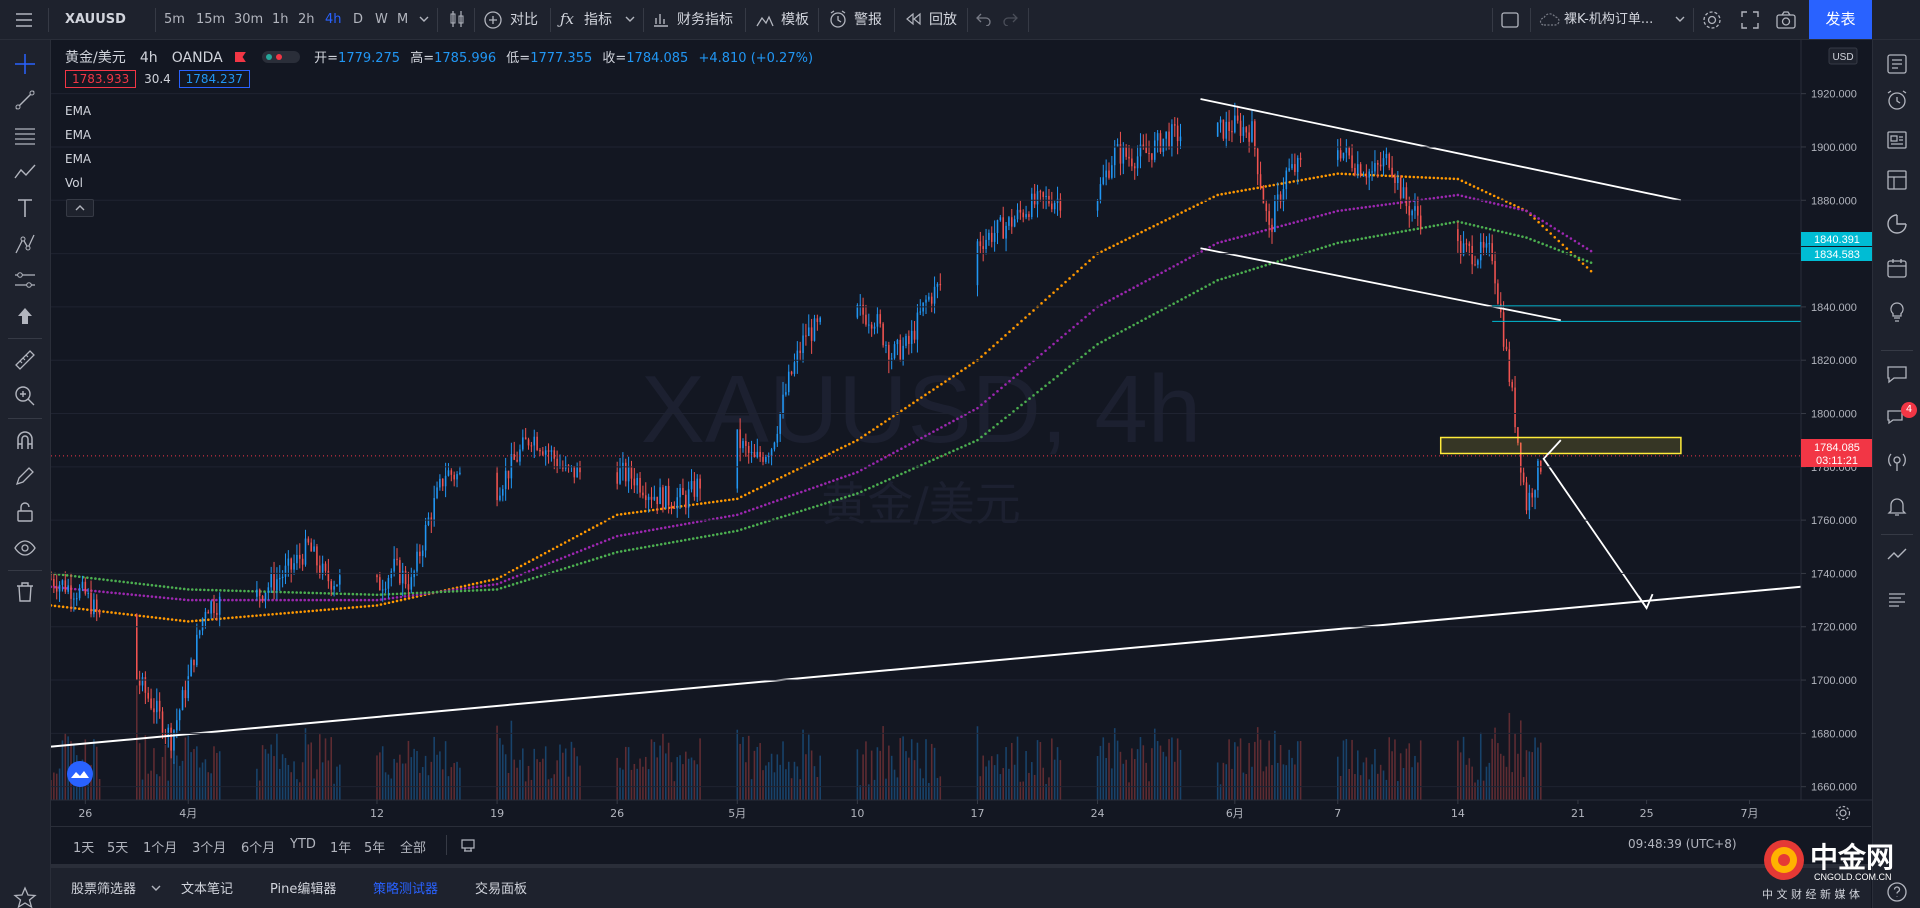 The height and width of the screenshot is (908, 1920). What do you see at coordinates (413, 846) in the screenshot?
I see `range-all: 全部` at bounding box center [413, 846].